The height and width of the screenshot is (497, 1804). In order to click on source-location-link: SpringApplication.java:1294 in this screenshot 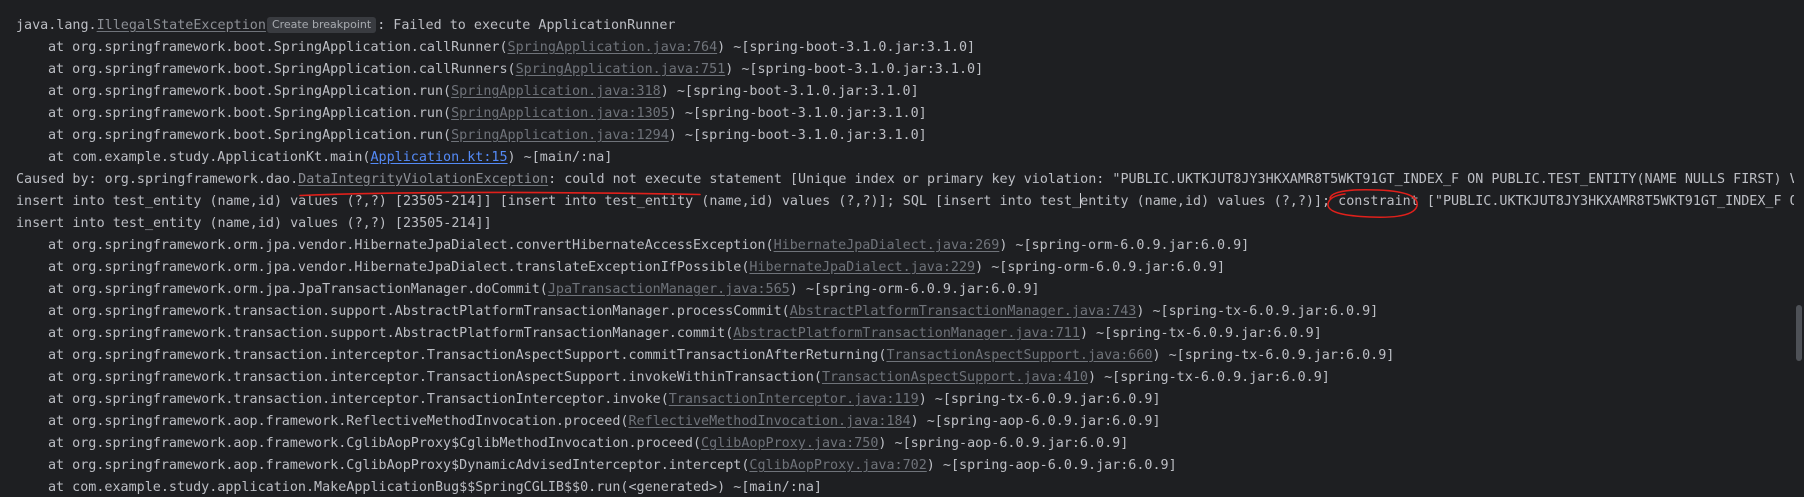, I will do `click(560, 135)`.